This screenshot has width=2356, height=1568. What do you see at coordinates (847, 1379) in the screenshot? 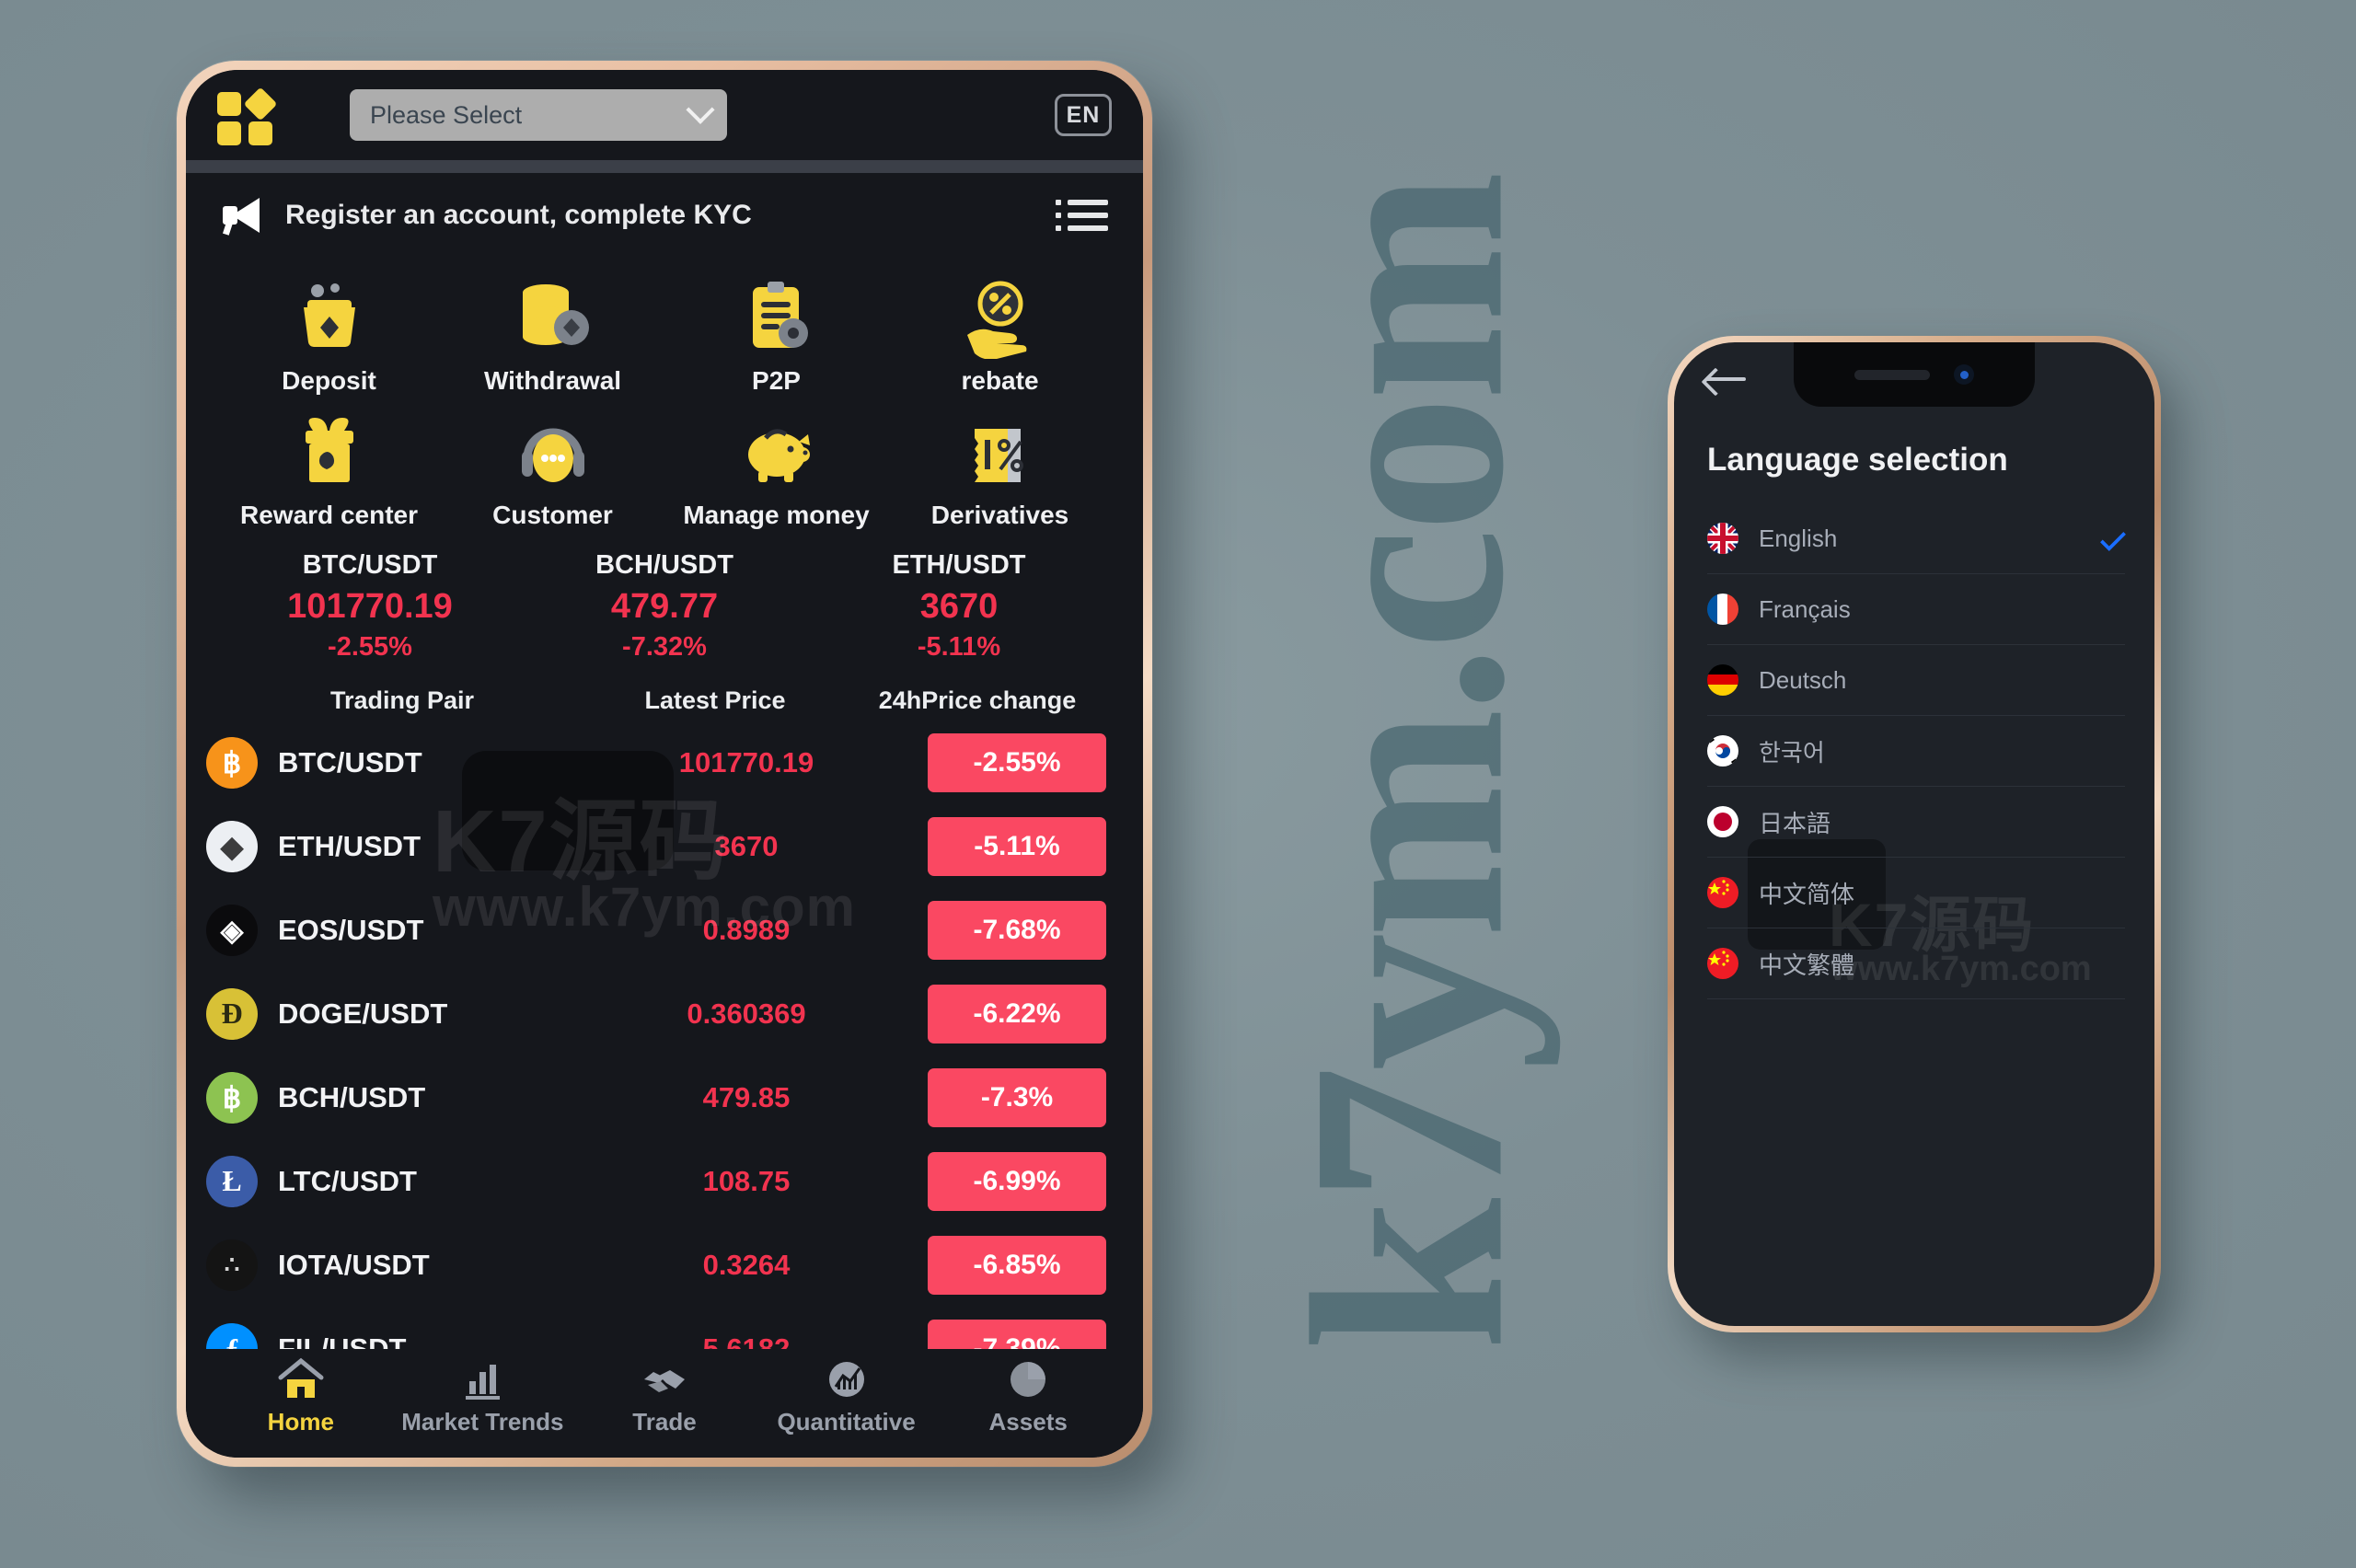
I see `analytics-icon` at bounding box center [847, 1379].